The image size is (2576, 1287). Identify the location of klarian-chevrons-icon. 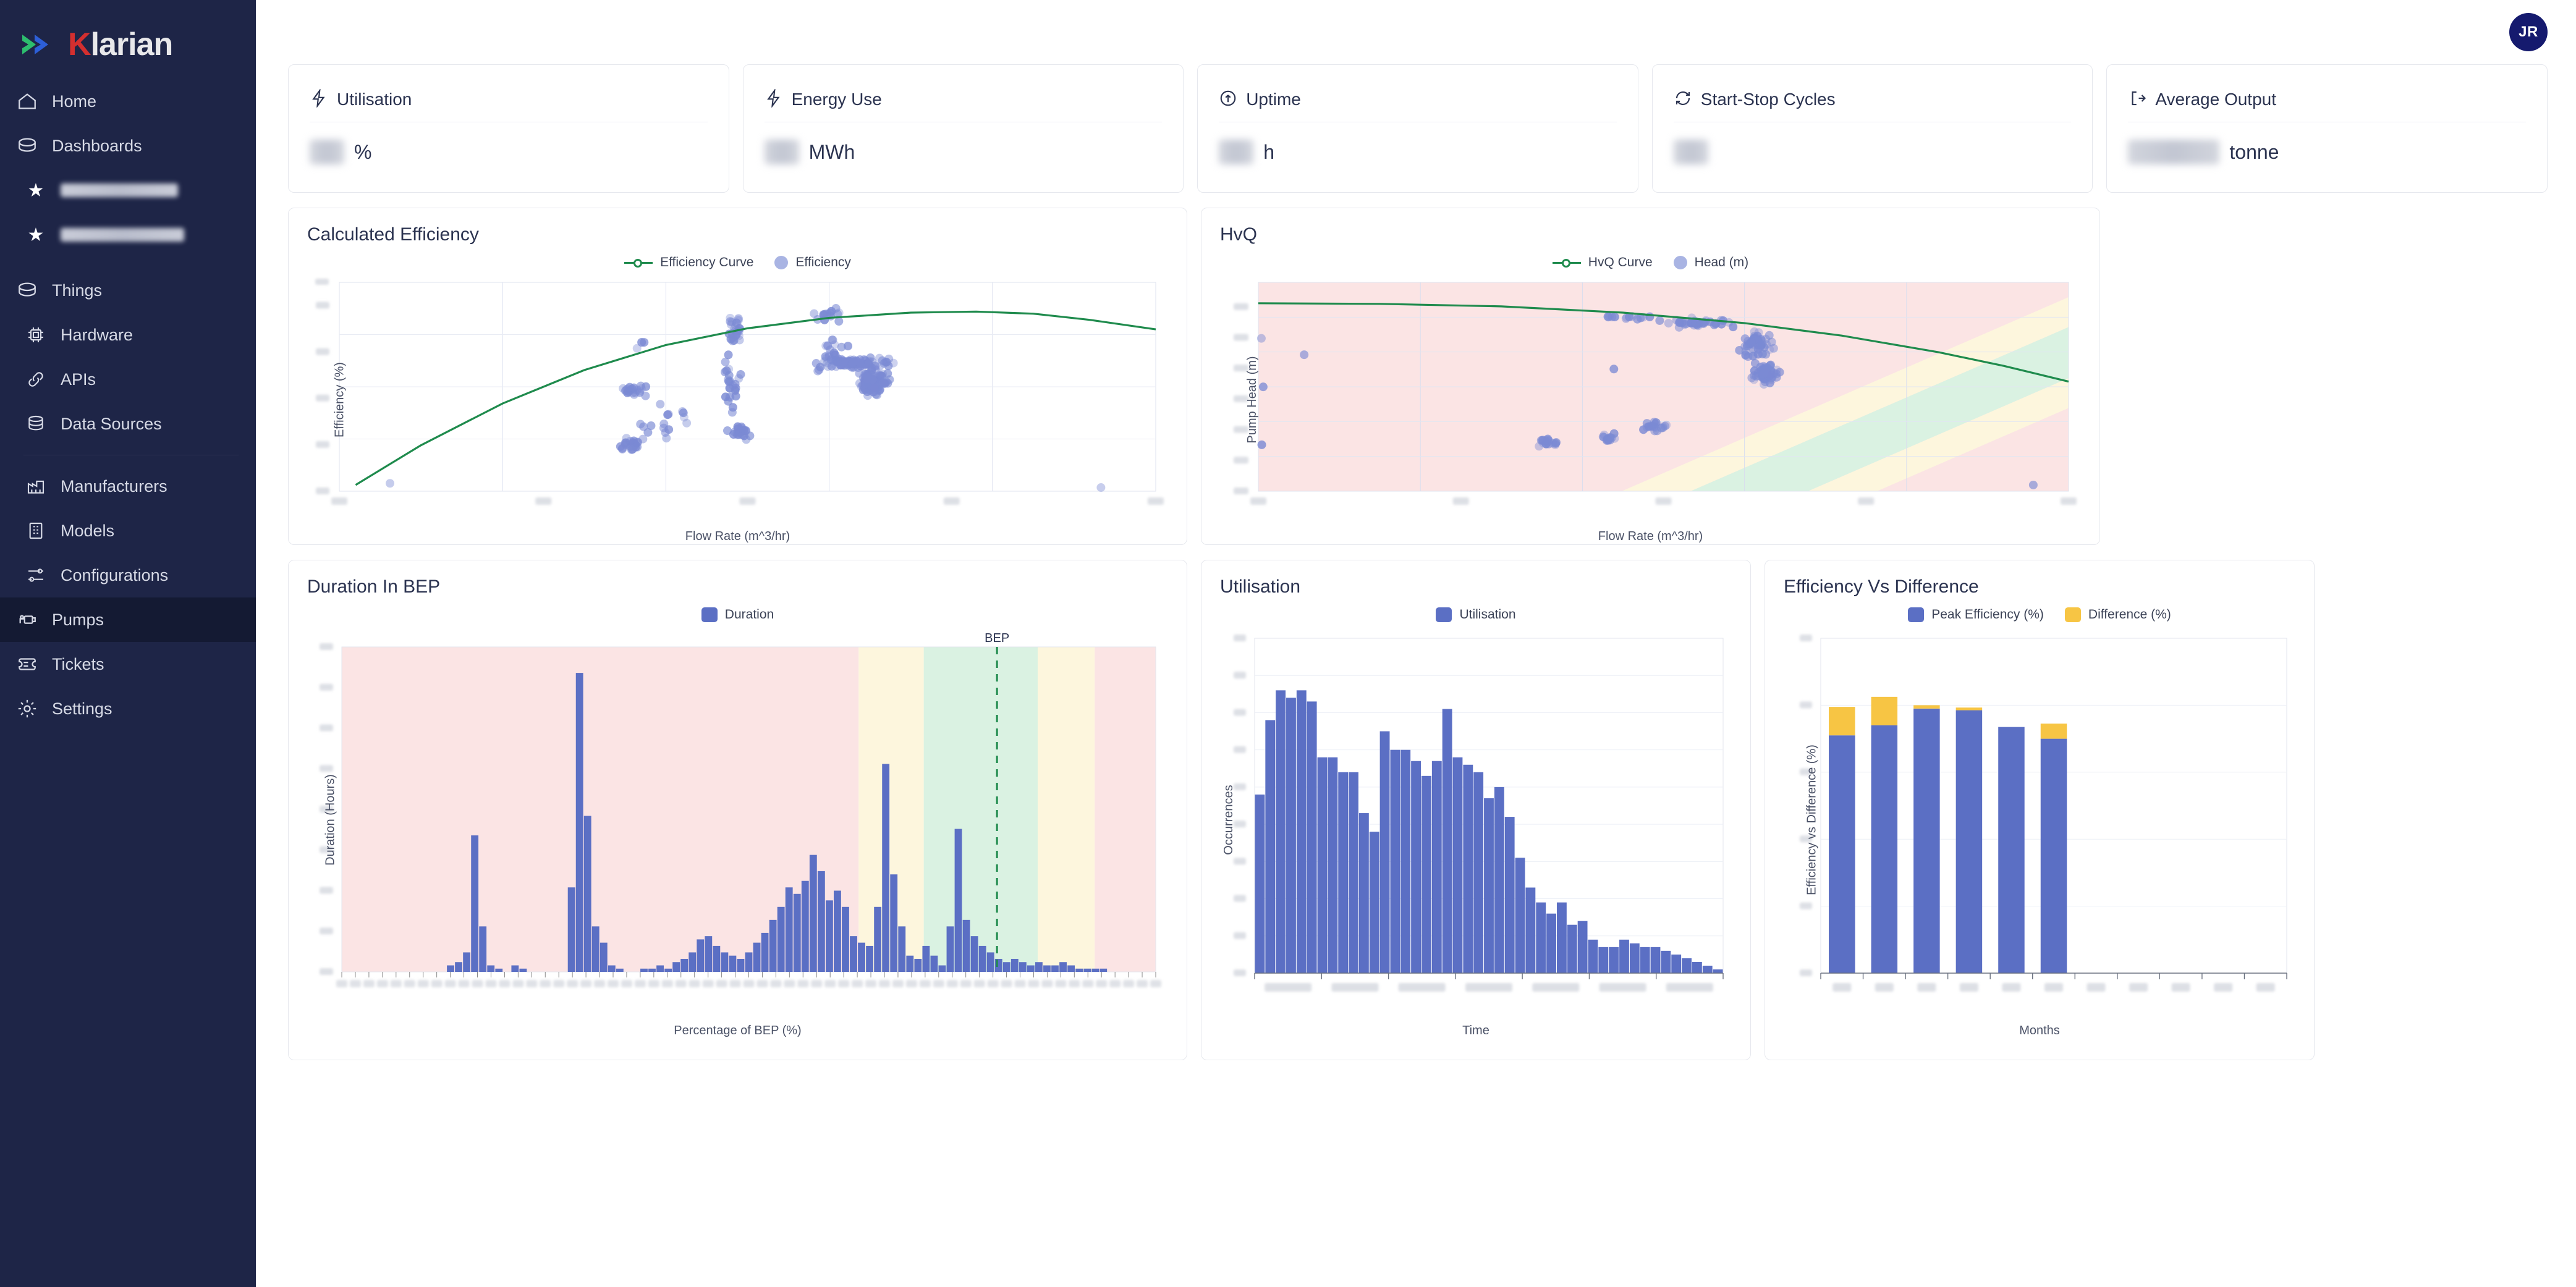
(35, 44).